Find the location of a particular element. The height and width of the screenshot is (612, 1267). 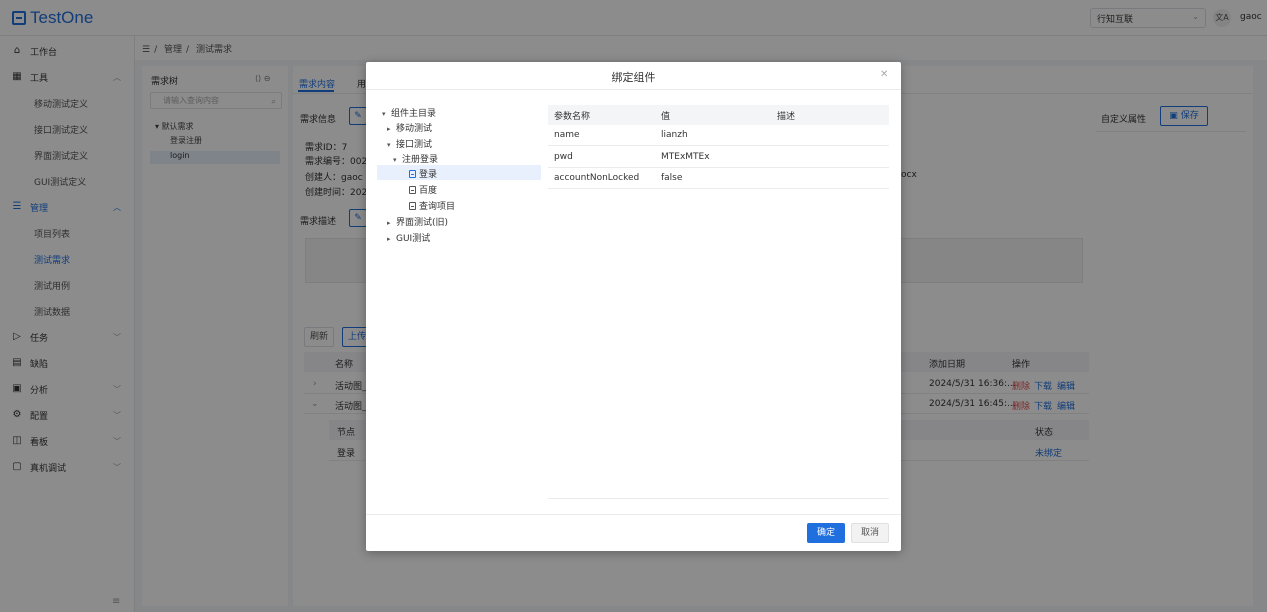

tree-node-label: 接口测试 is located at coordinates (414, 145).